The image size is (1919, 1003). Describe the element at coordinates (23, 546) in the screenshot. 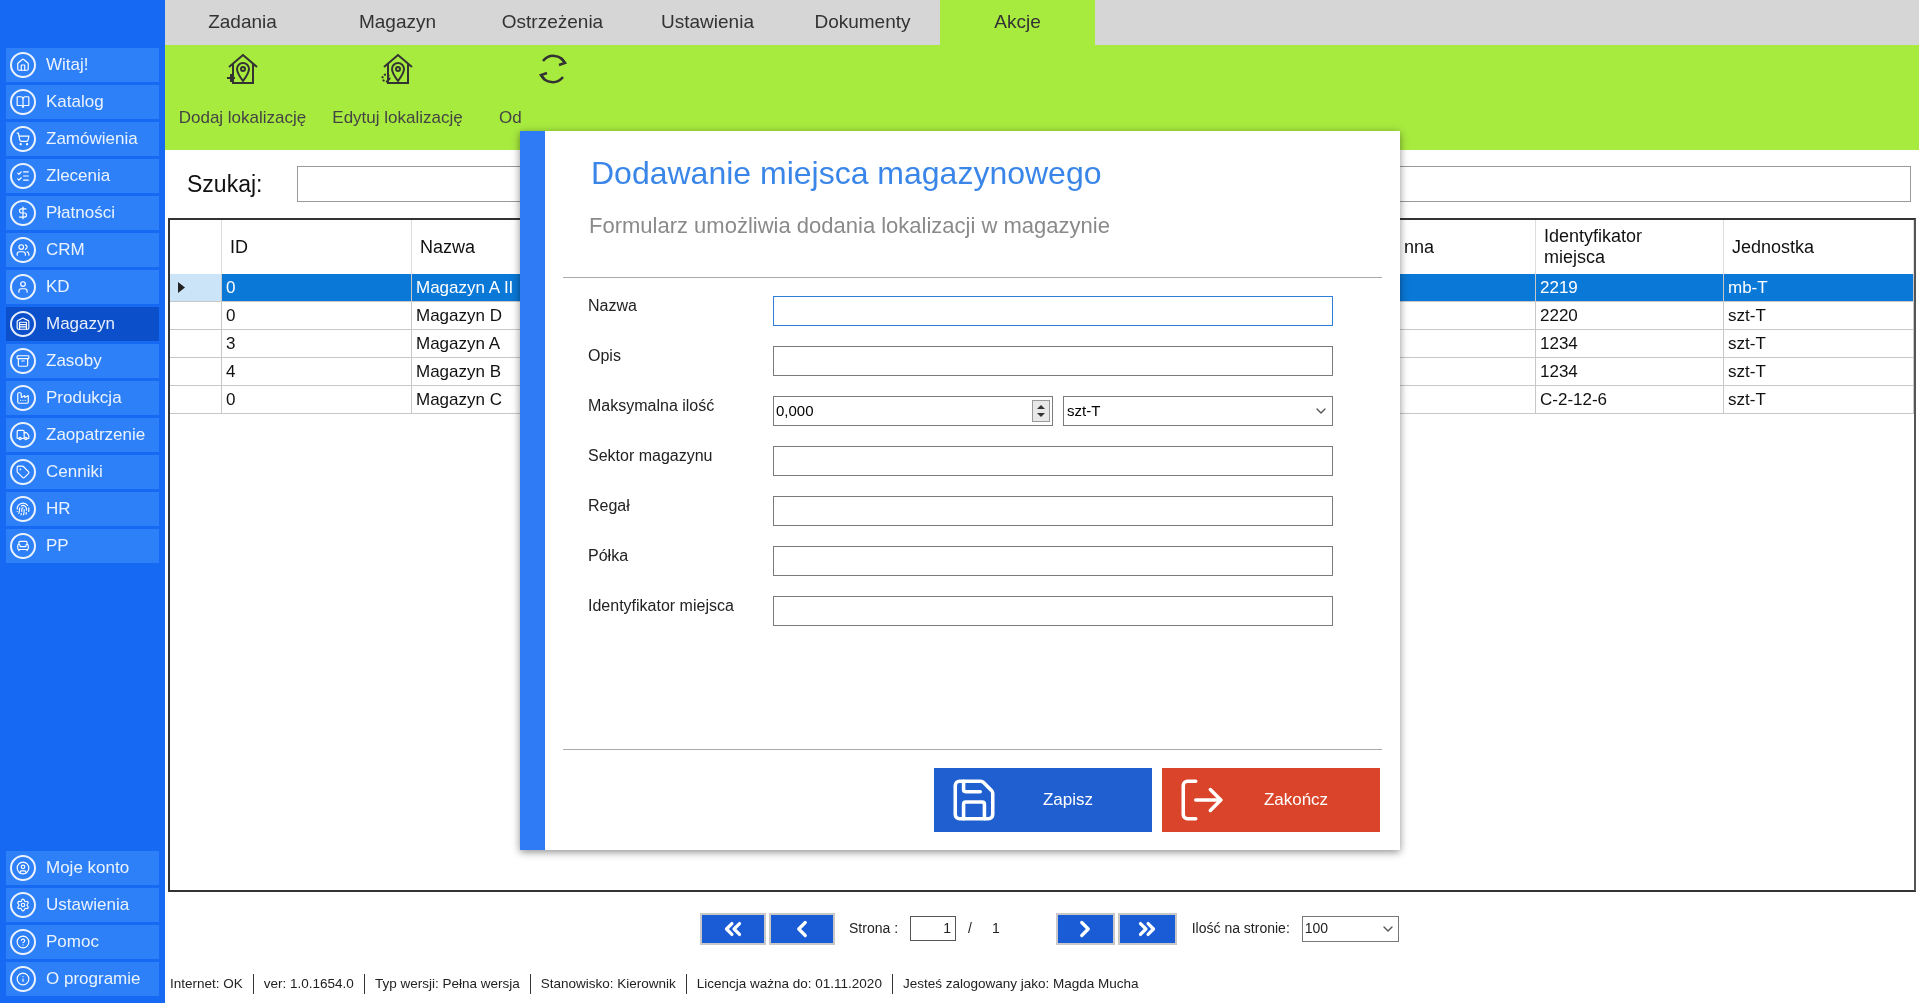

I see `chair-icon` at that location.